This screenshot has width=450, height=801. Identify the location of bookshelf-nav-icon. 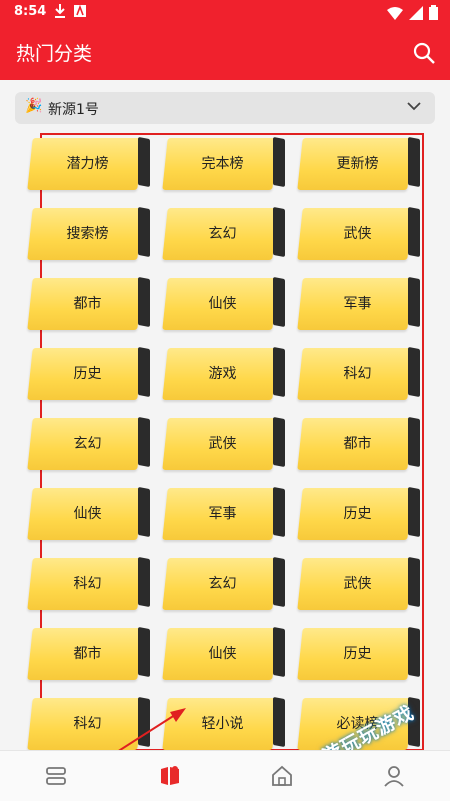
(56, 776).